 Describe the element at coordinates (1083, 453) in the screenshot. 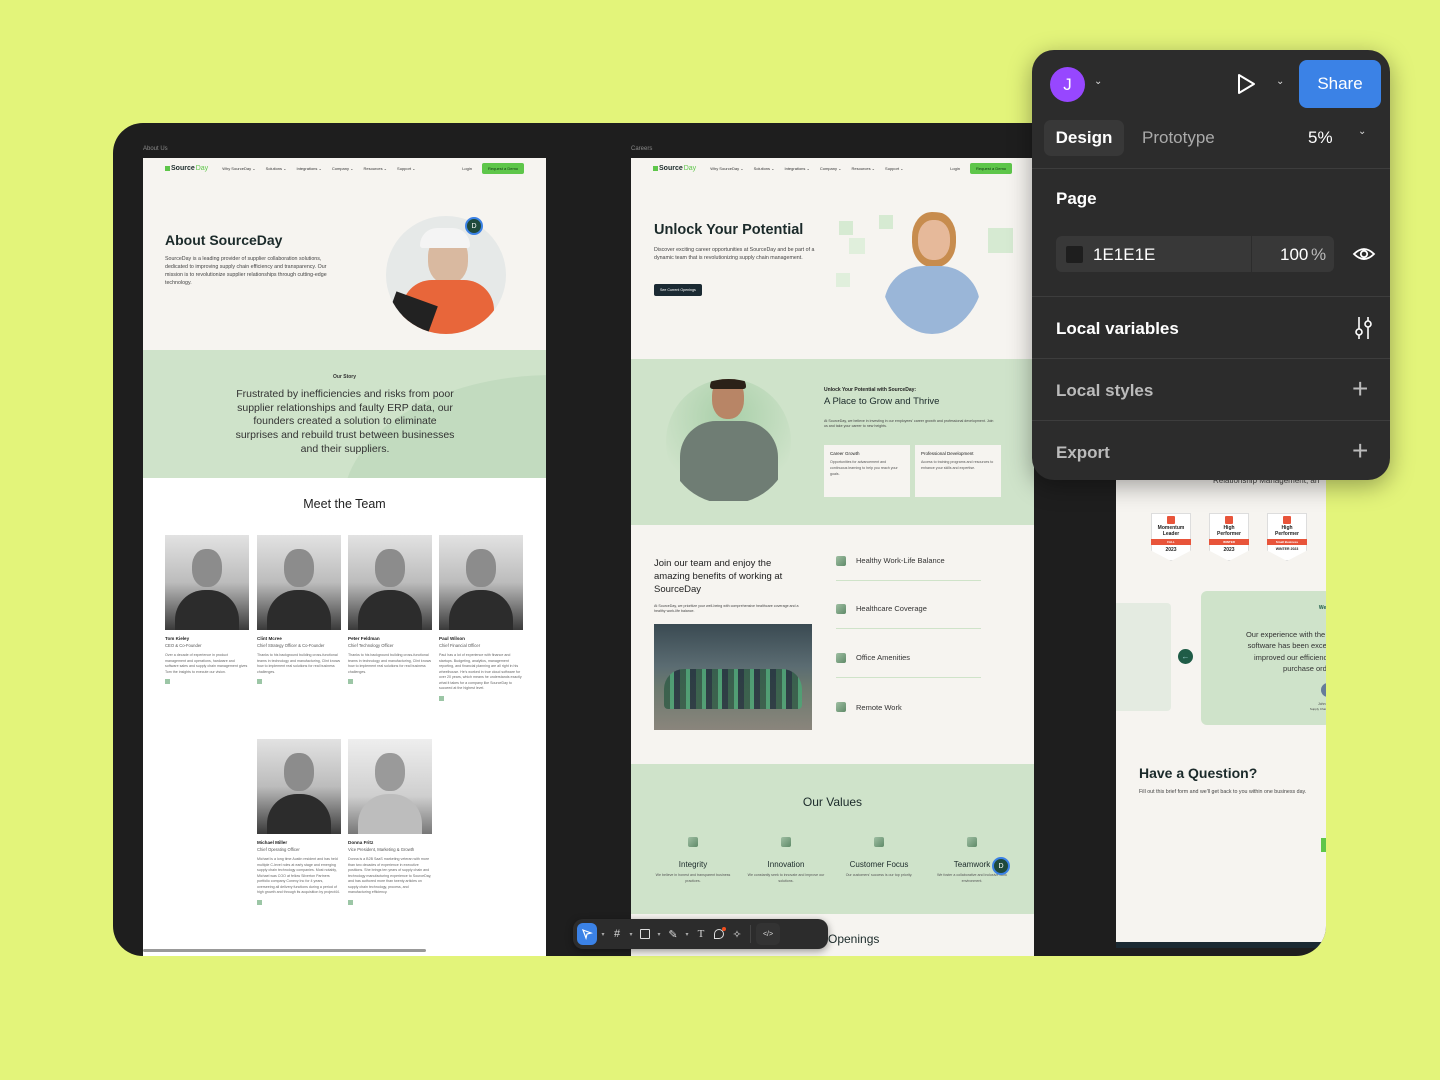

I see `export-label: Export` at that location.